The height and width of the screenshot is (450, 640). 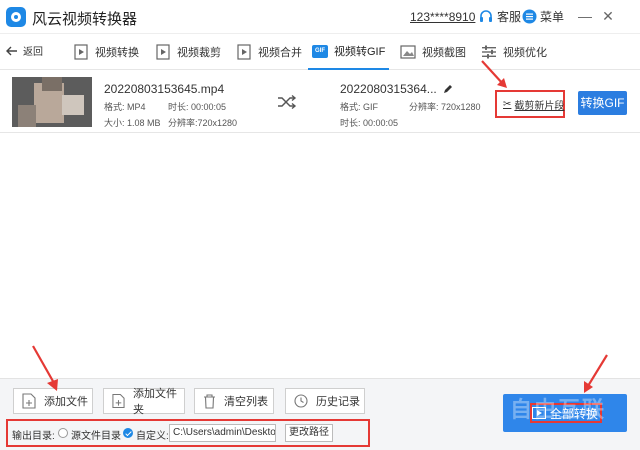 I want to click on tab-video-to-gif: GIF 视频转GIF, so click(x=349, y=52).